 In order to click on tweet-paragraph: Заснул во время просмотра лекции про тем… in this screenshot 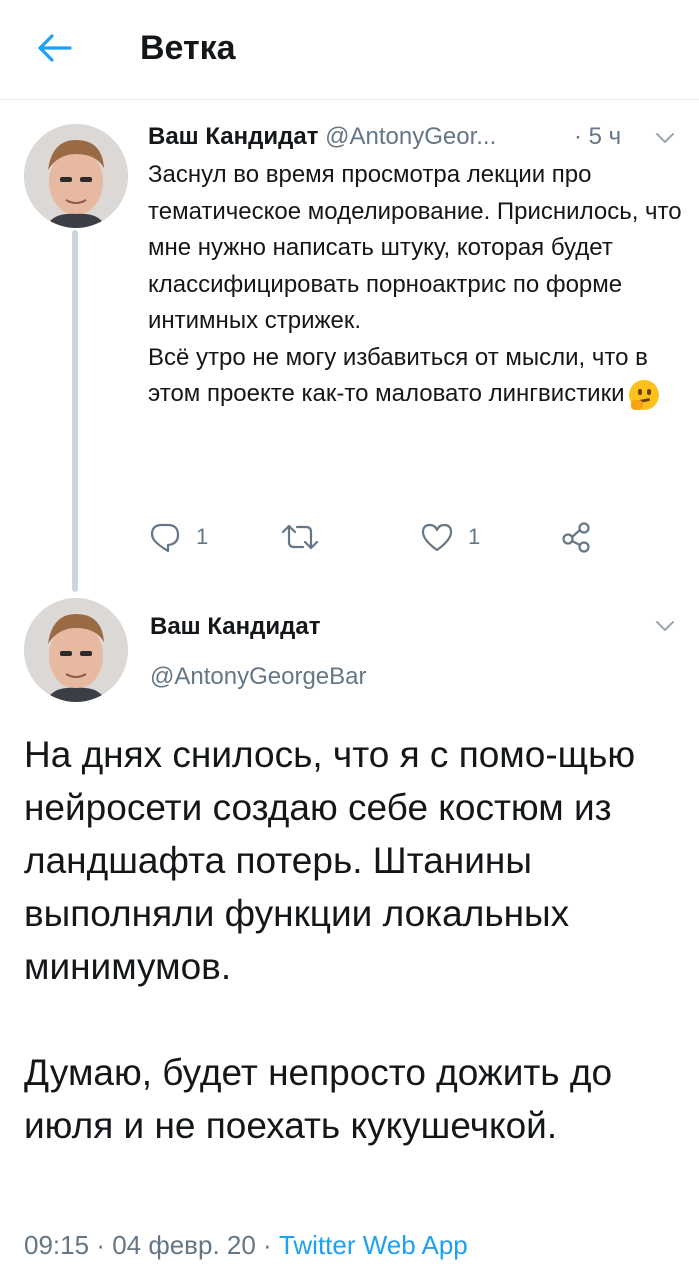, I will do `click(415, 247)`.